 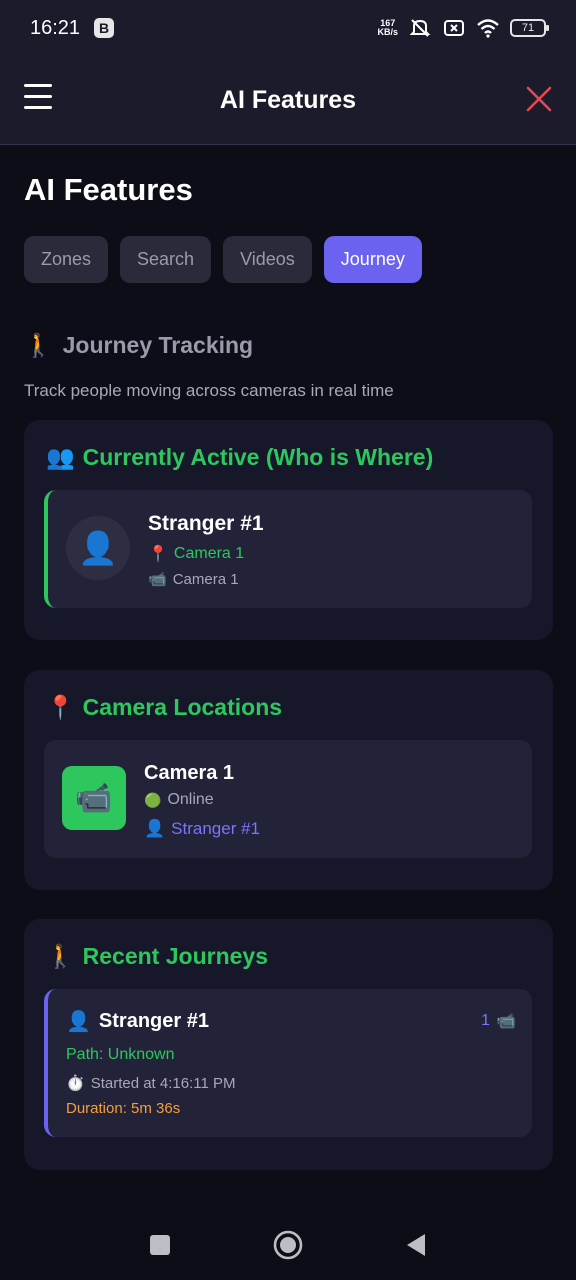 I want to click on people-icon: 👥, so click(x=60, y=457).